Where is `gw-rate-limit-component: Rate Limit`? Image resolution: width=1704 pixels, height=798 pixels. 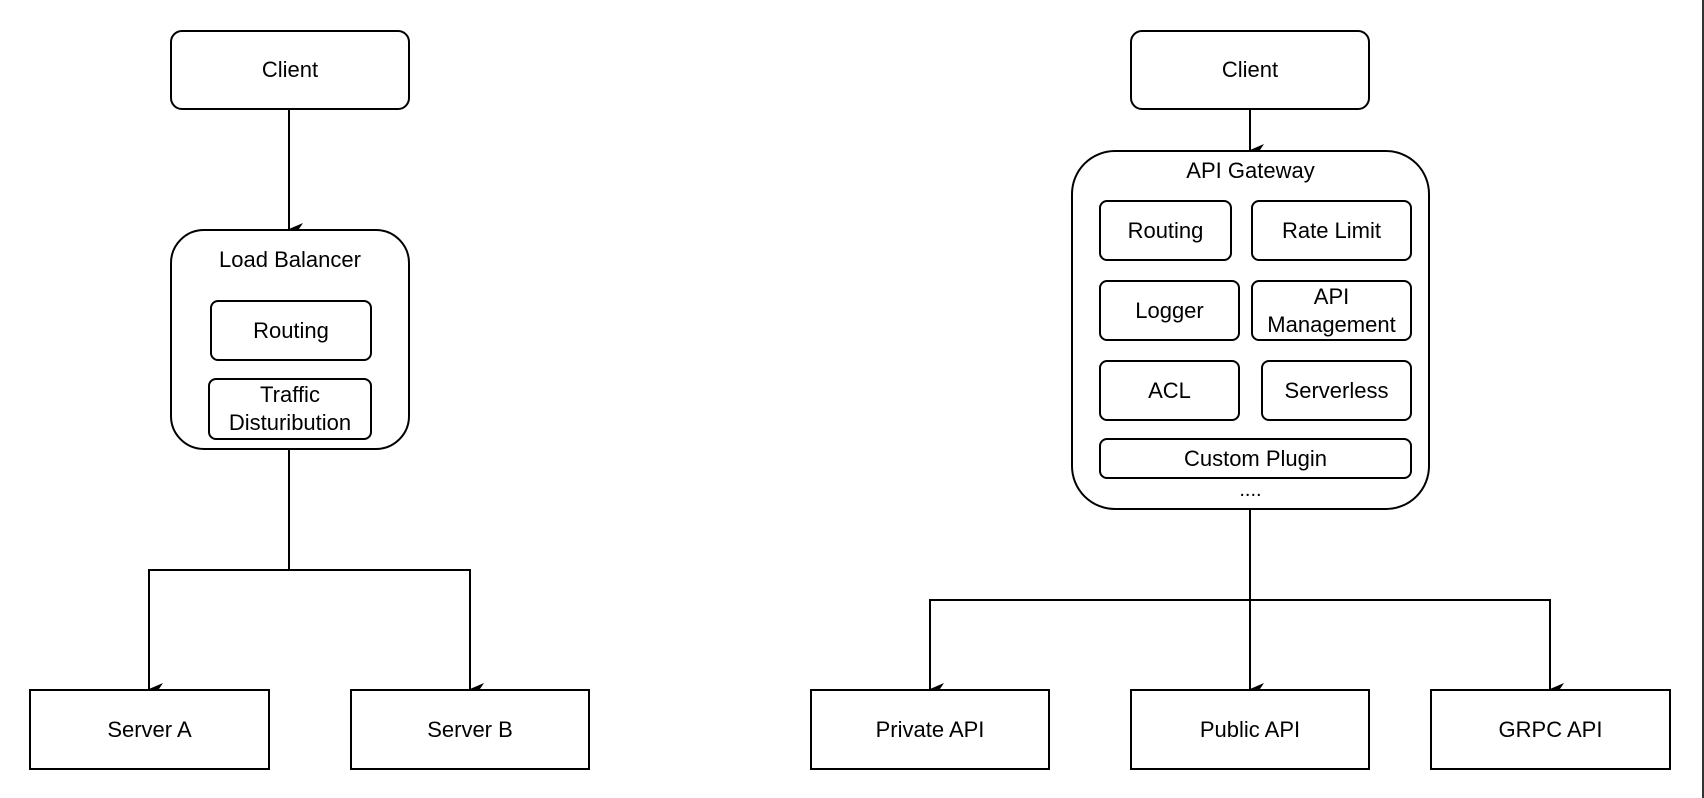 gw-rate-limit-component: Rate Limit is located at coordinates (1331, 230).